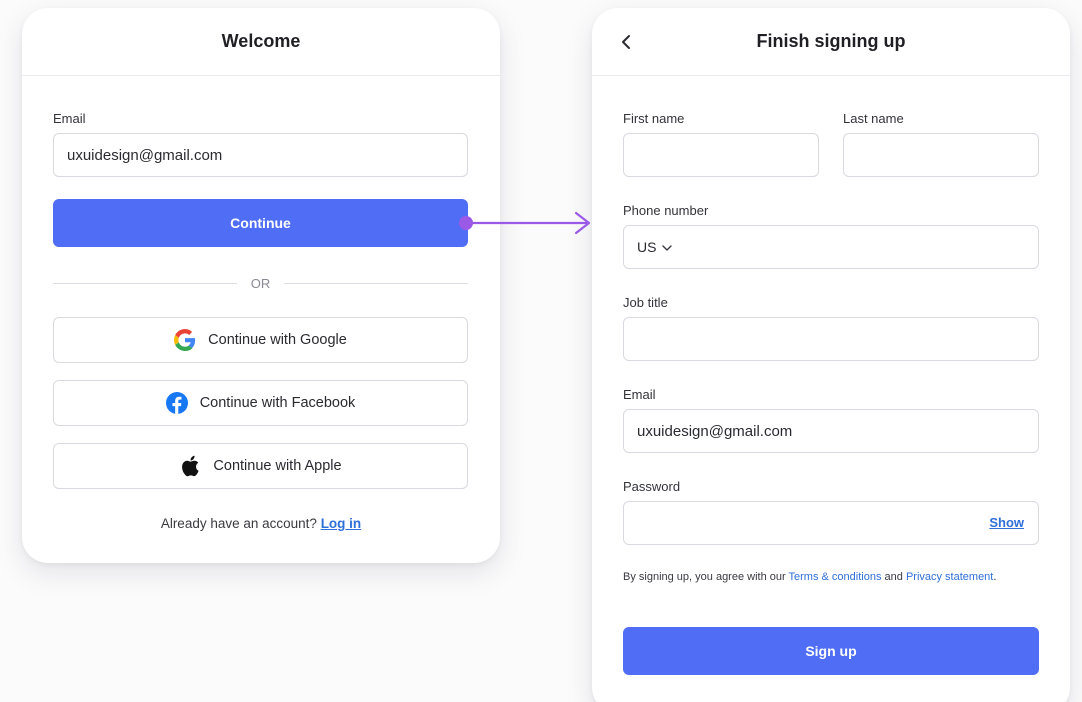  What do you see at coordinates (831, 247) in the screenshot?
I see `phone-field: US` at bounding box center [831, 247].